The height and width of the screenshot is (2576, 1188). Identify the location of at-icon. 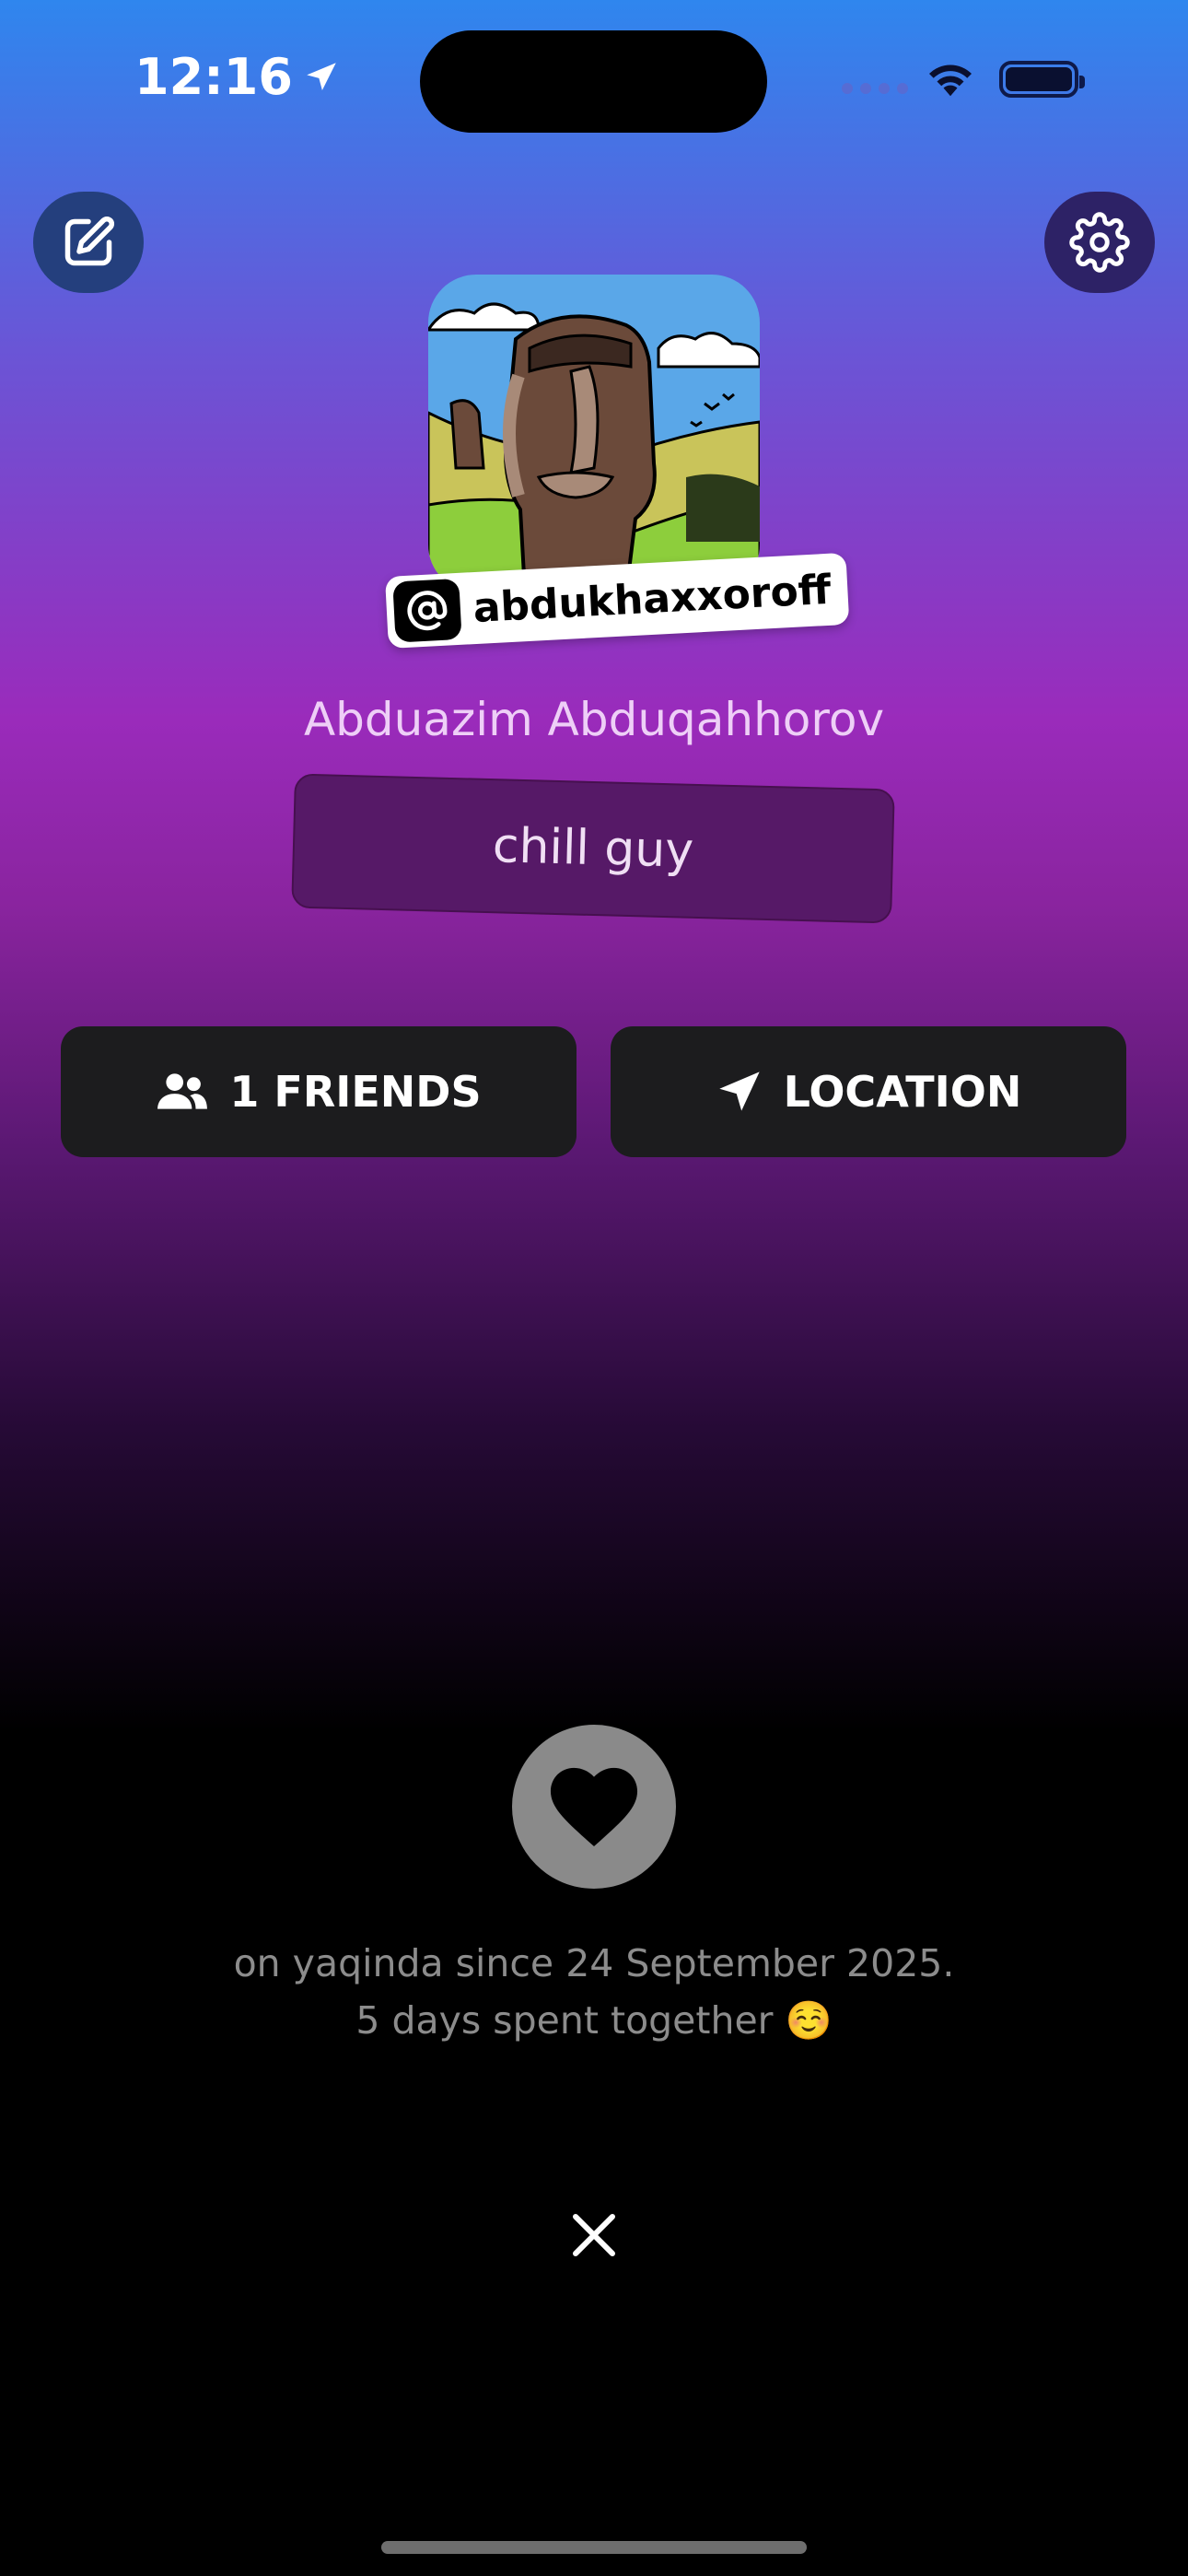
(427, 610).